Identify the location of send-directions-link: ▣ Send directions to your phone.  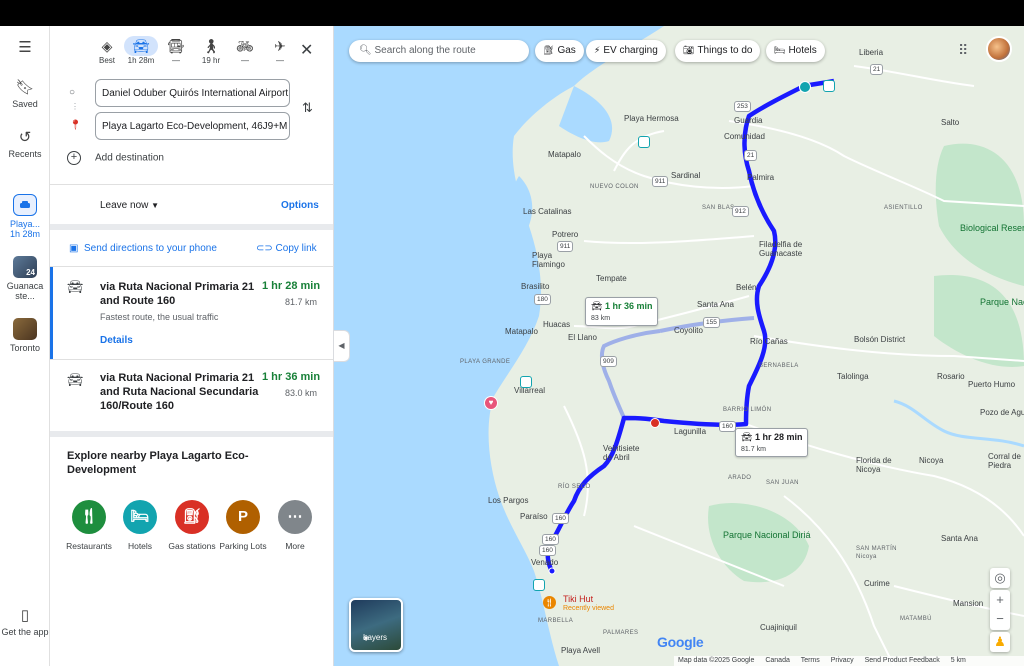
(143, 248).